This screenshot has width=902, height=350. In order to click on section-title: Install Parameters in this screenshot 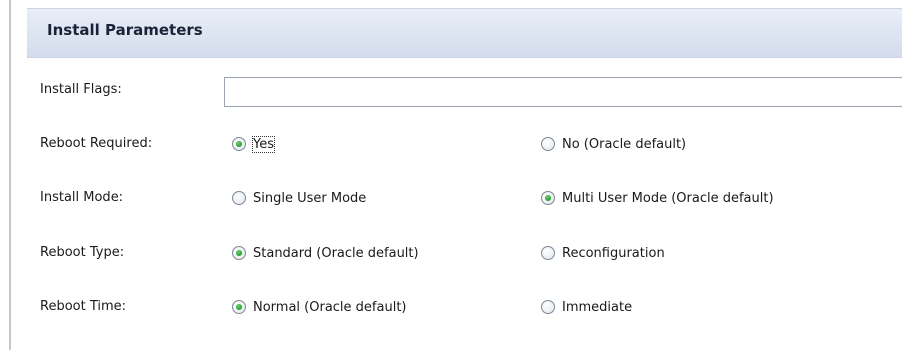, I will do `click(125, 30)`.